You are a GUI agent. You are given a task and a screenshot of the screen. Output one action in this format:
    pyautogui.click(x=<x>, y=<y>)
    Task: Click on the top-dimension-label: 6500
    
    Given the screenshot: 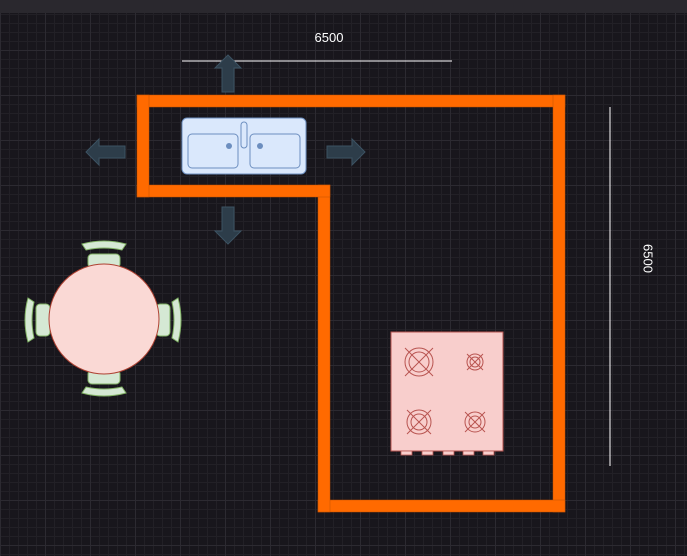 What is the action you would take?
    pyautogui.click(x=329, y=37)
    